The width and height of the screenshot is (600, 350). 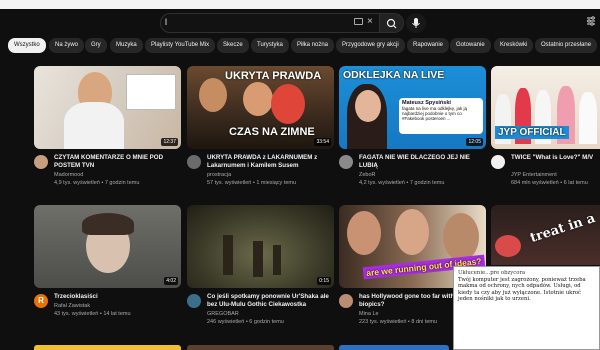 I want to click on search-input: l, so click(x=166, y=22).